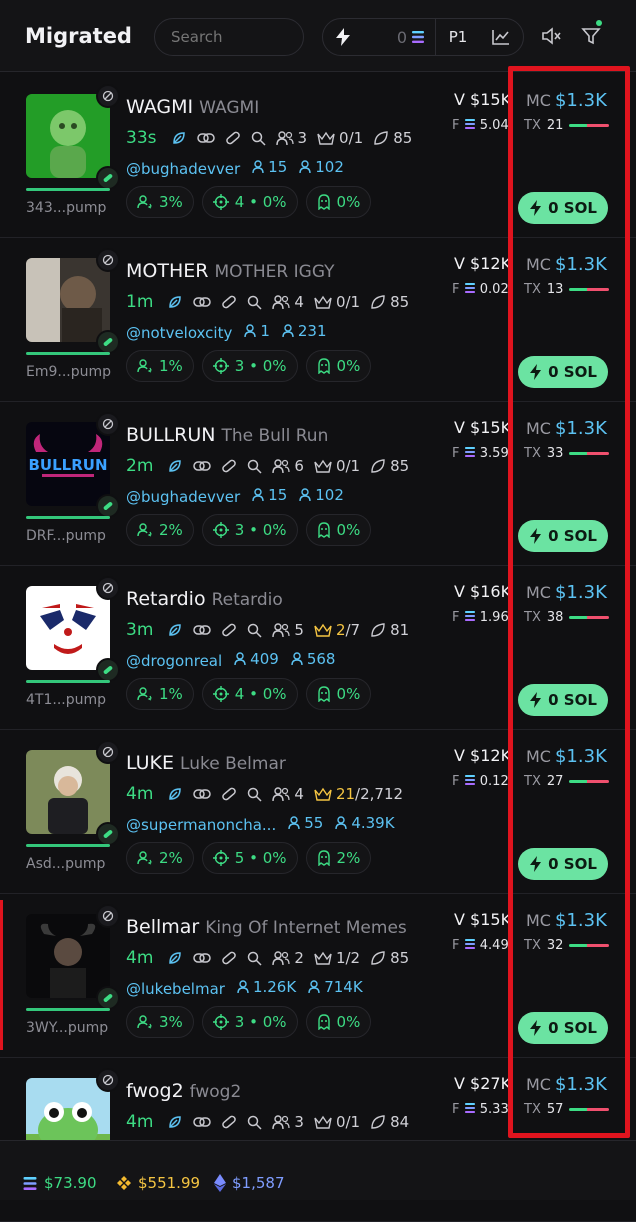  Describe the element at coordinates (68, 372) in the screenshot. I see `contract-address: Em9...pump` at that location.